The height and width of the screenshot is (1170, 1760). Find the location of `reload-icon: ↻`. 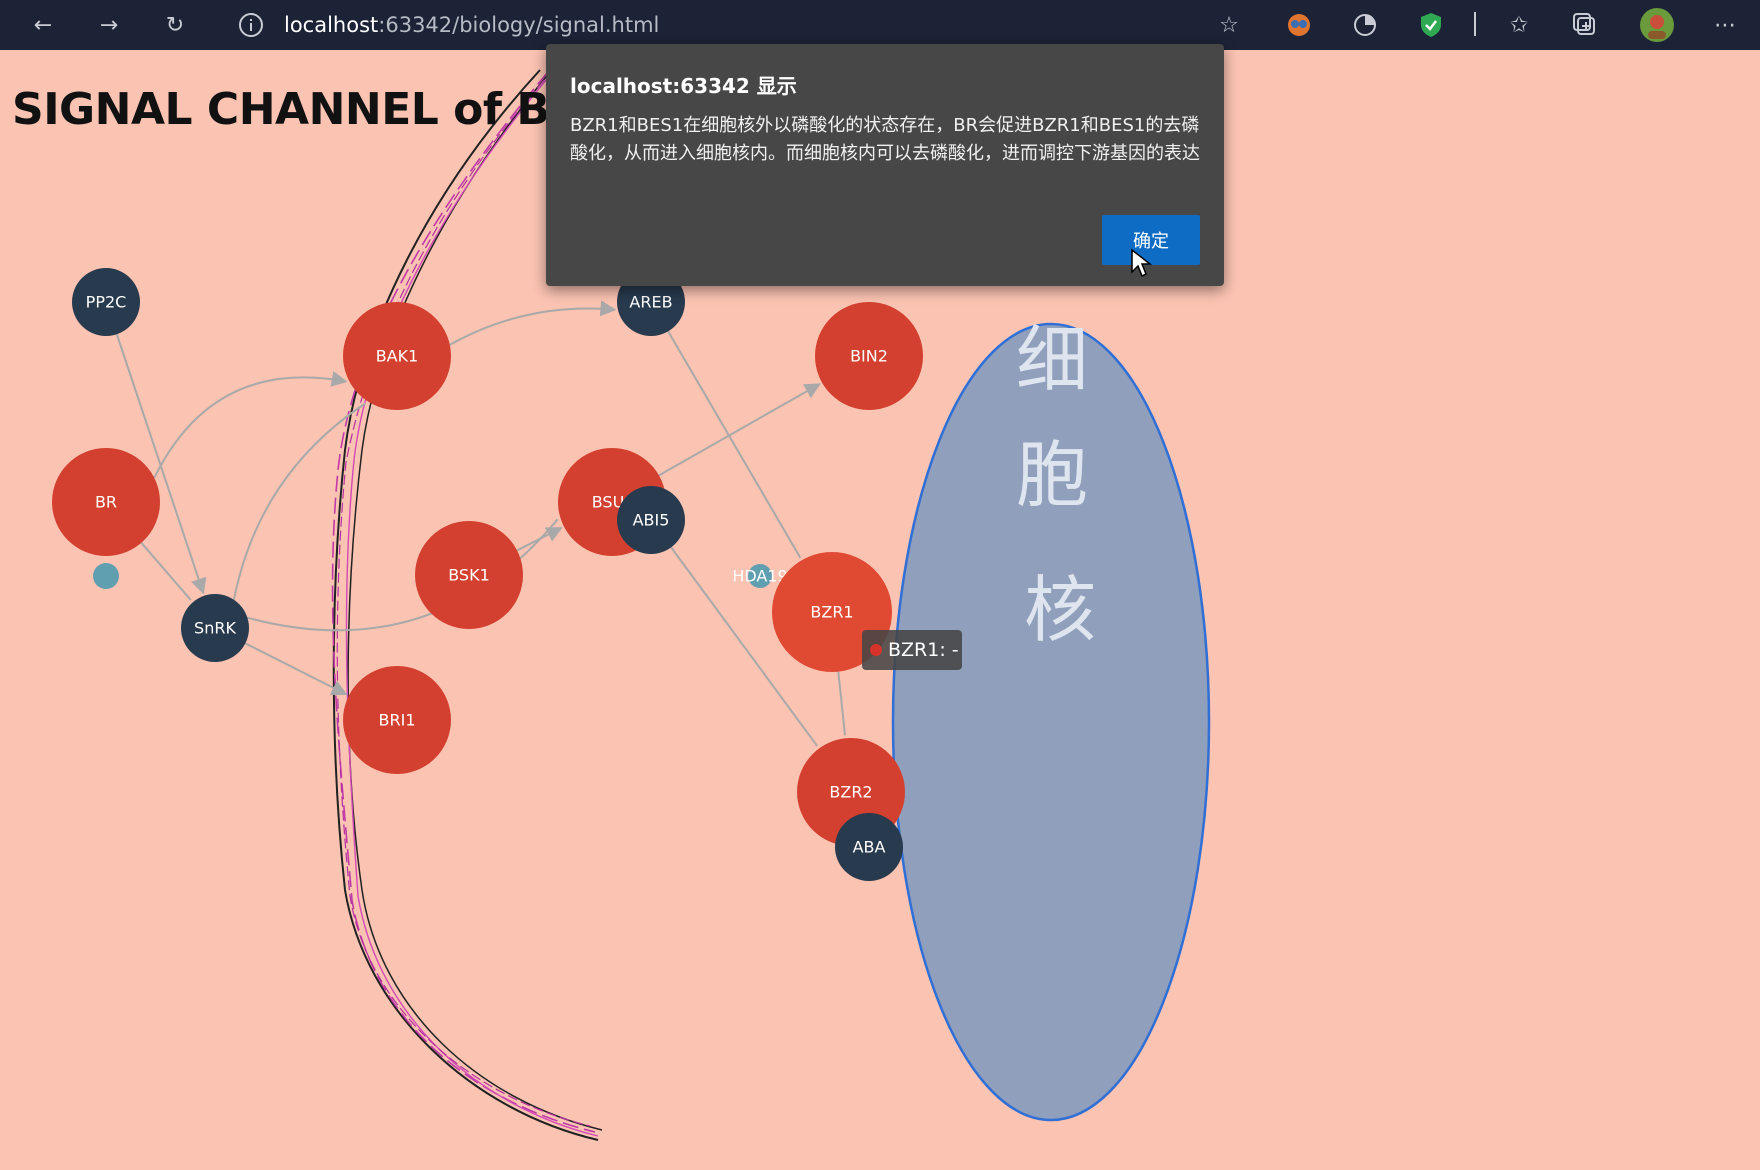

reload-icon: ↻ is located at coordinates (175, 25).